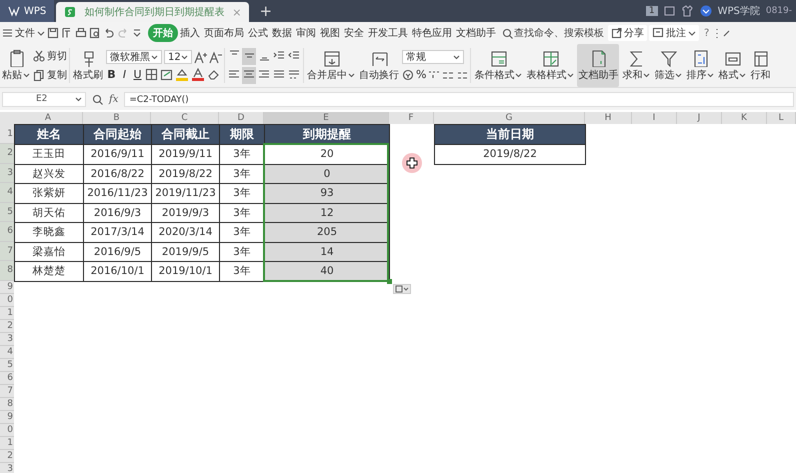 The image size is (796, 473). I want to click on column-header: L, so click(781, 118).